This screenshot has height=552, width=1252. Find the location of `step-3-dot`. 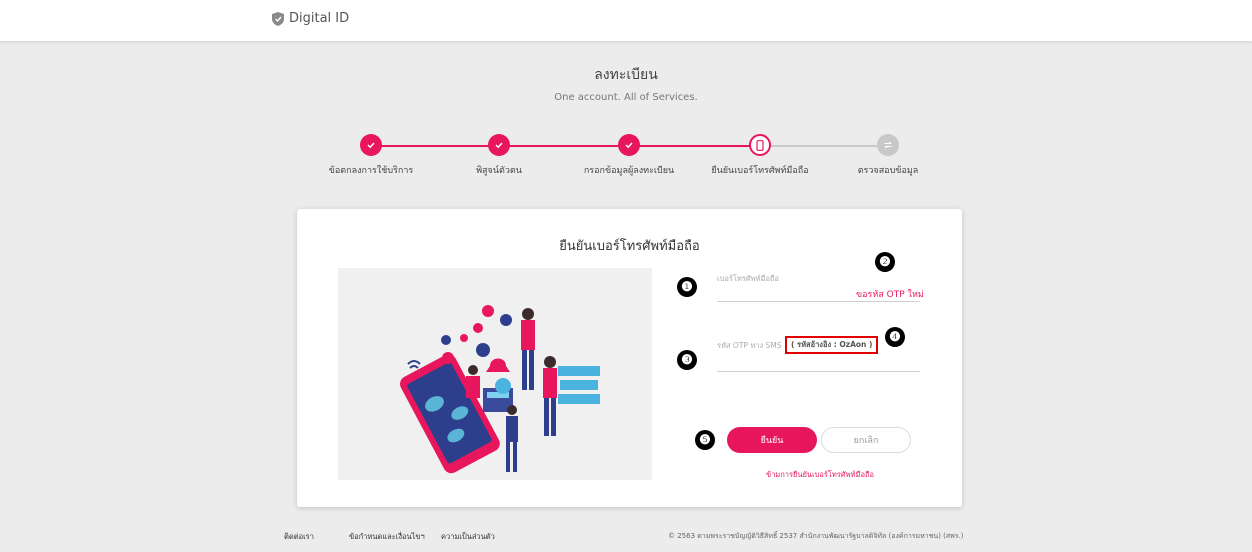

step-3-dot is located at coordinates (629, 145).